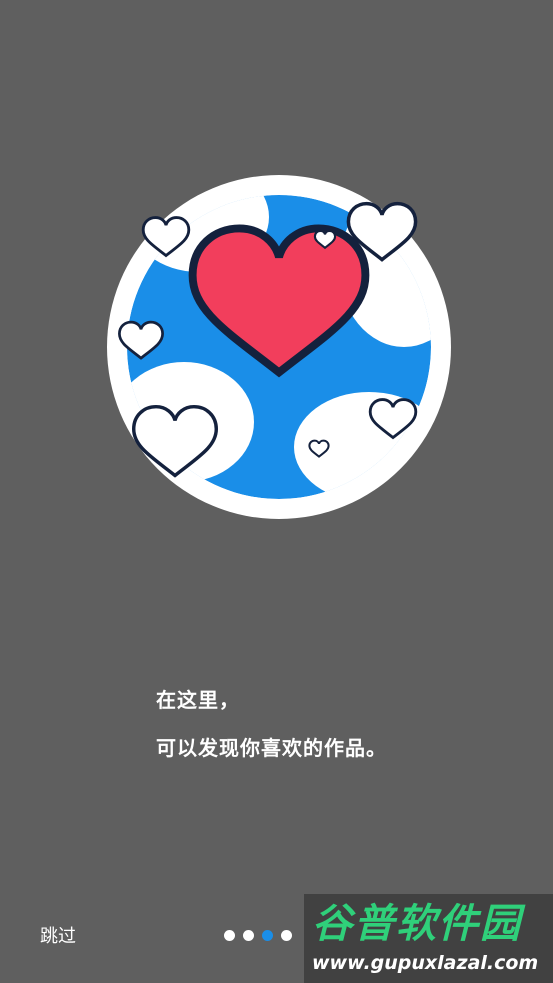 The height and width of the screenshot is (983, 553). I want to click on caption-headline: 在这里，, so click(198, 700).